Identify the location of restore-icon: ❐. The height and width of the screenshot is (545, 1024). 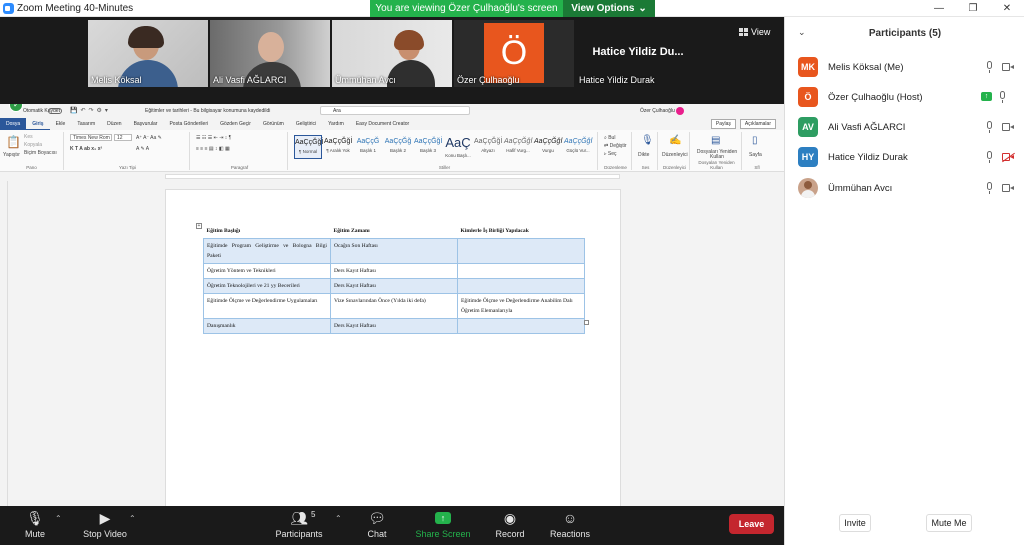
(973, 8).